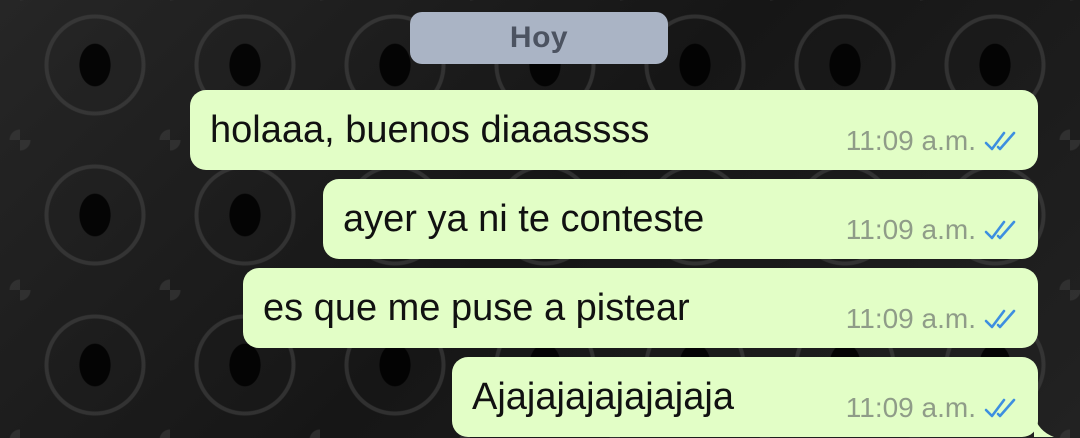  I want to click on message-text: holaaa, buenos diaaassss, so click(430, 129).